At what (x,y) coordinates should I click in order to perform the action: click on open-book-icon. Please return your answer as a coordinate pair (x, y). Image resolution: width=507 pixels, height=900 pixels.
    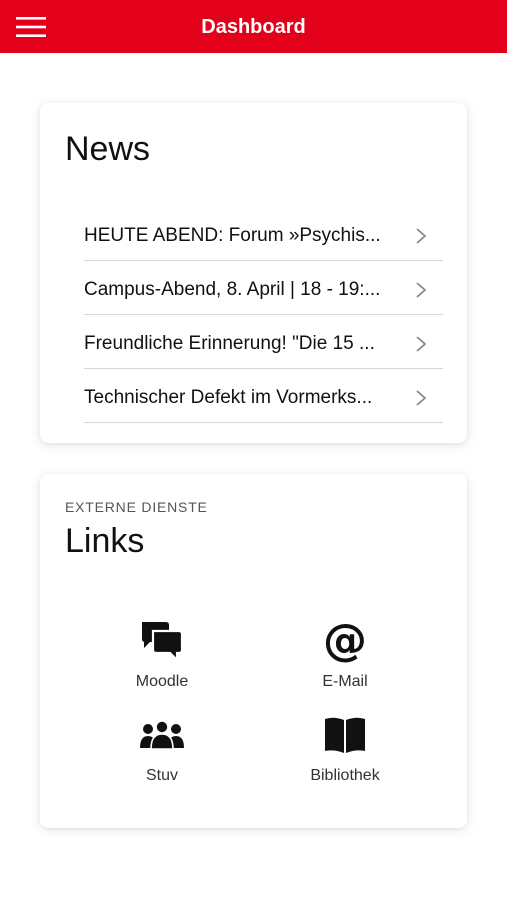
    Looking at the image, I should click on (345, 735).